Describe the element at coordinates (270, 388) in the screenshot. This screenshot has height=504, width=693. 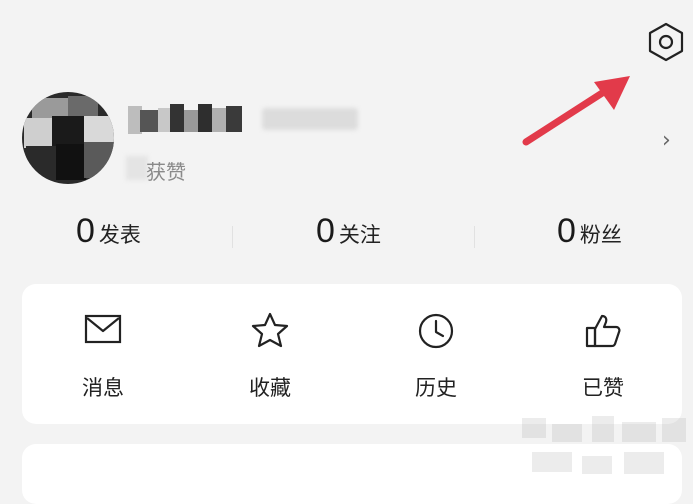
I see `action-label: 收藏` at that location.